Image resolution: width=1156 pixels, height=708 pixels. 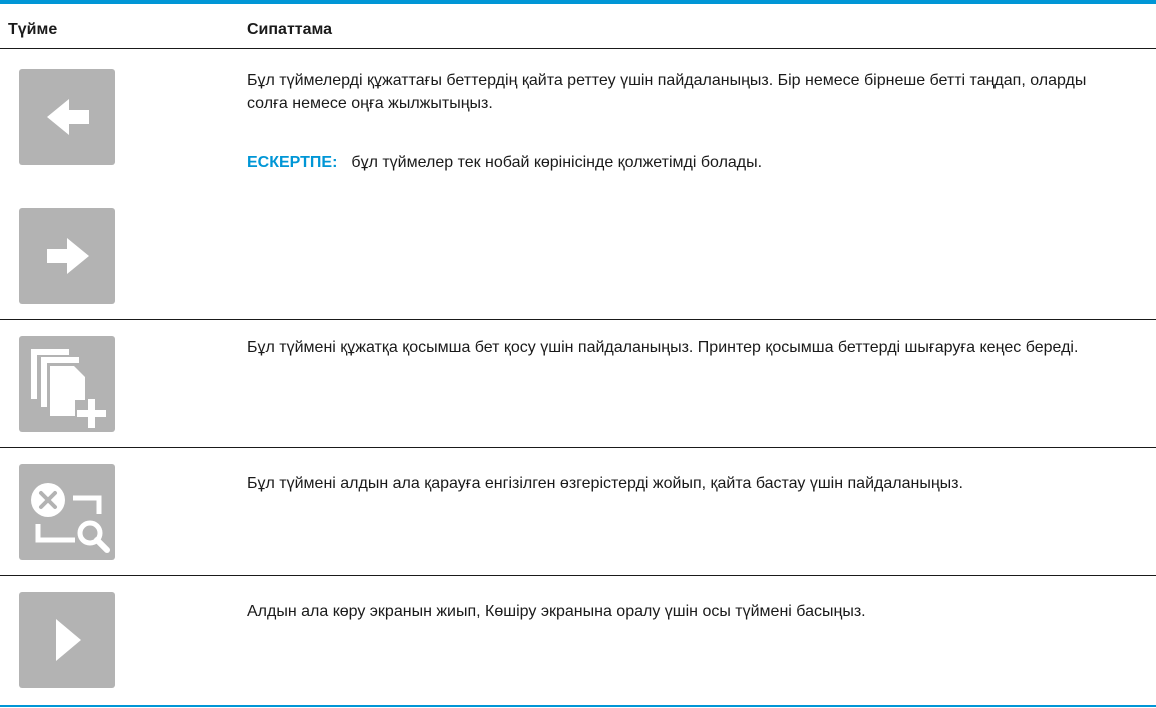 I want to click on move-left-button, so click(x=67, y=117).